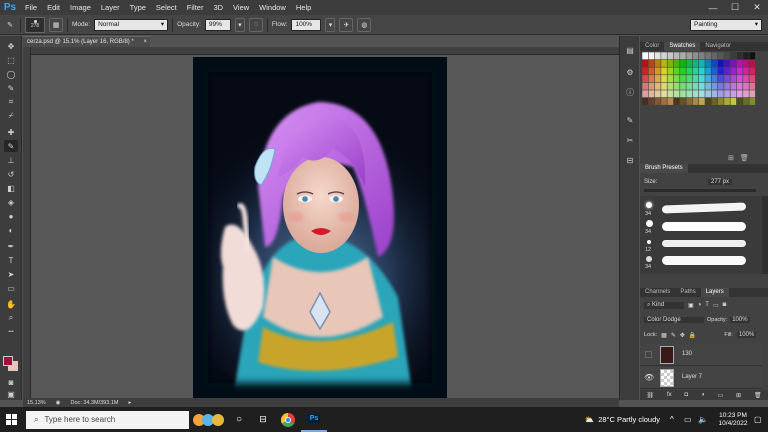 This screenshot has width=768, height=432. Describe the element at coordinates (11, 188) in the screenshot. I see `eraser-tool-icon: ◧` at that location.